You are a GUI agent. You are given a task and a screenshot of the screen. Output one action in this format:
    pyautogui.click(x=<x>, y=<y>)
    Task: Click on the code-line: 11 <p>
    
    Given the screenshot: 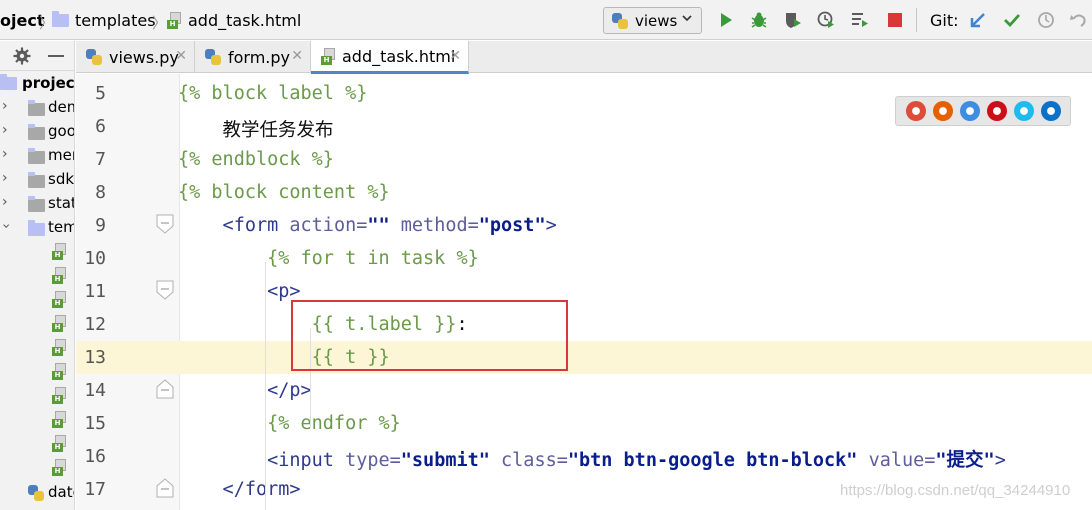 What is the action you would take?
    pyautogui.click(x=584, y=291)
    